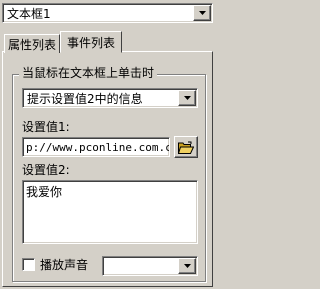 Image resolution: width=320 pixels, height=289 pixels. I want to click on sound-select, so click(150, 266).